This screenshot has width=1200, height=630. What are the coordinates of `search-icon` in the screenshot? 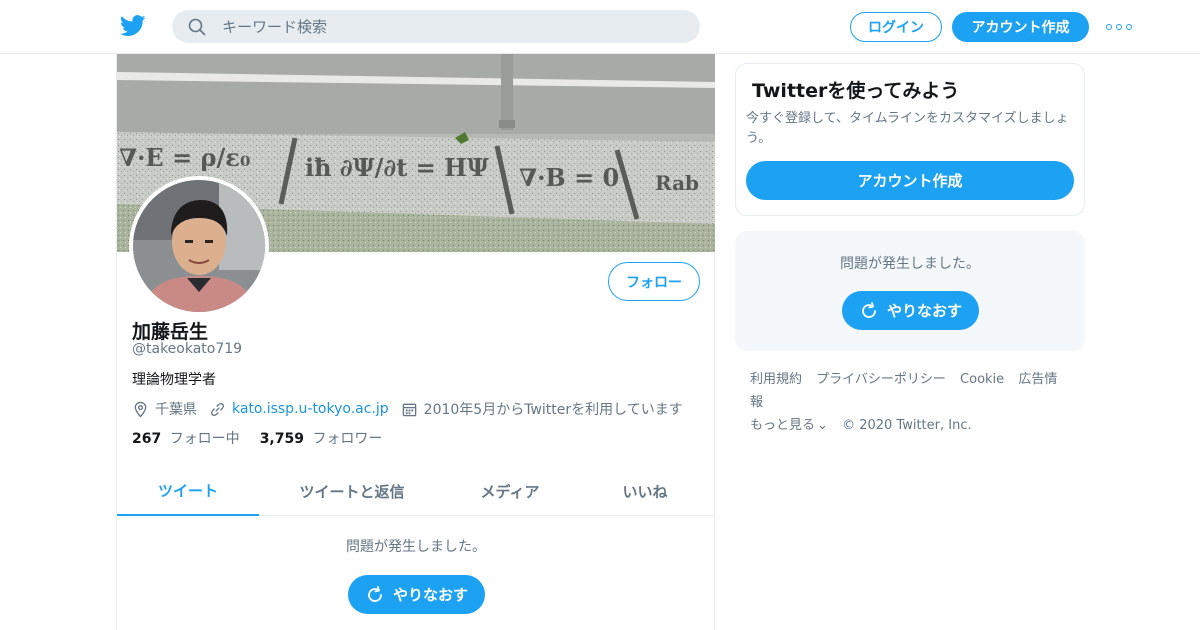 It's located at (197, 27).